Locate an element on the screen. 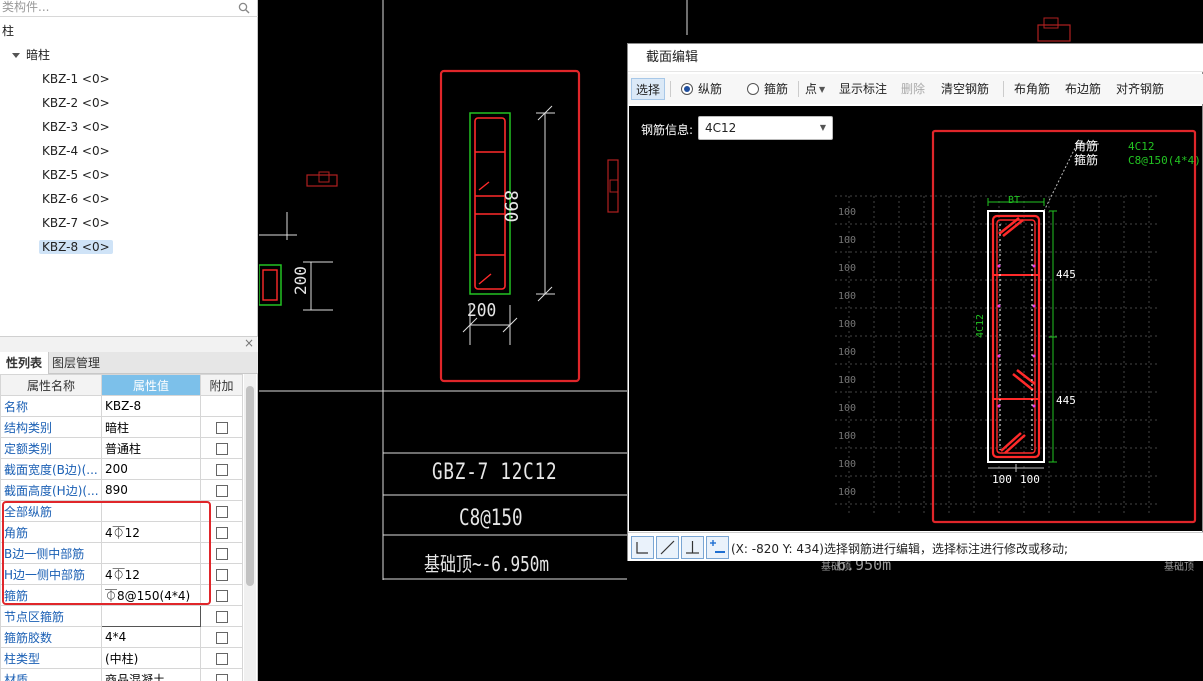 The height and width of the screenshot is (681, 1203). tree-item-kbz-1: KBZ-1 <0> is located at coordinates (76, 79).